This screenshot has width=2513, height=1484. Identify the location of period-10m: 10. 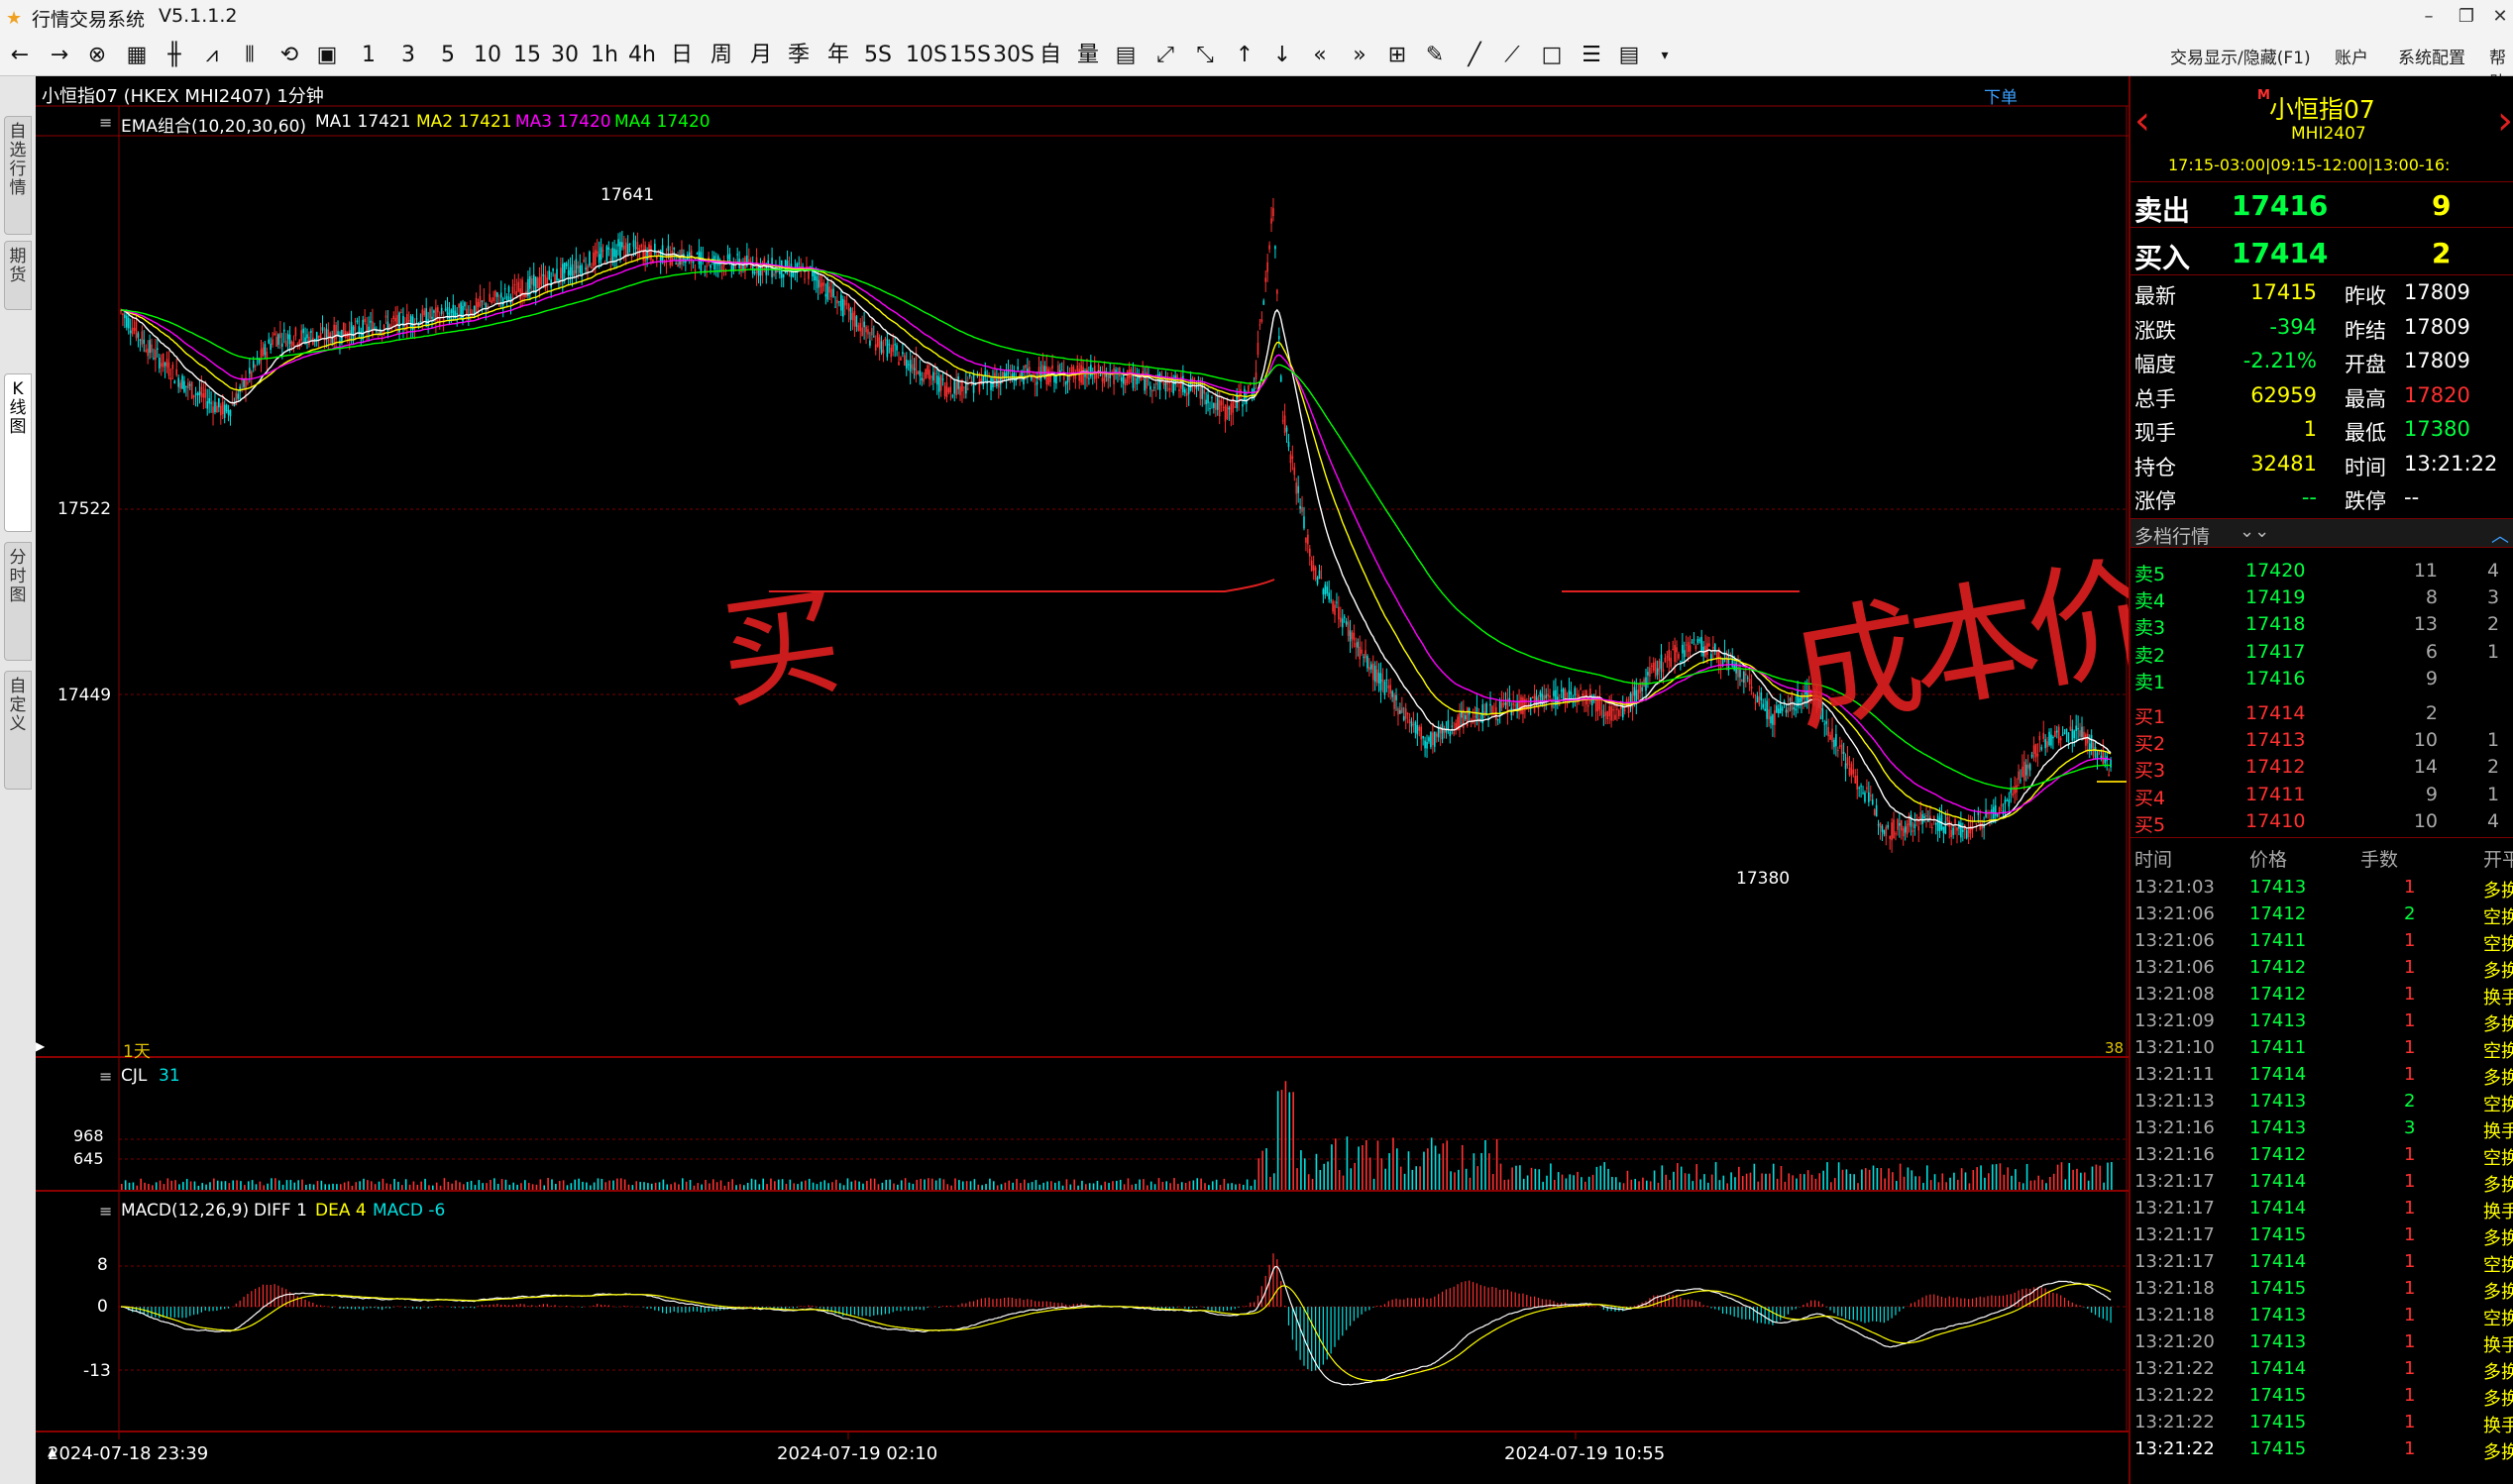
(487, 56).